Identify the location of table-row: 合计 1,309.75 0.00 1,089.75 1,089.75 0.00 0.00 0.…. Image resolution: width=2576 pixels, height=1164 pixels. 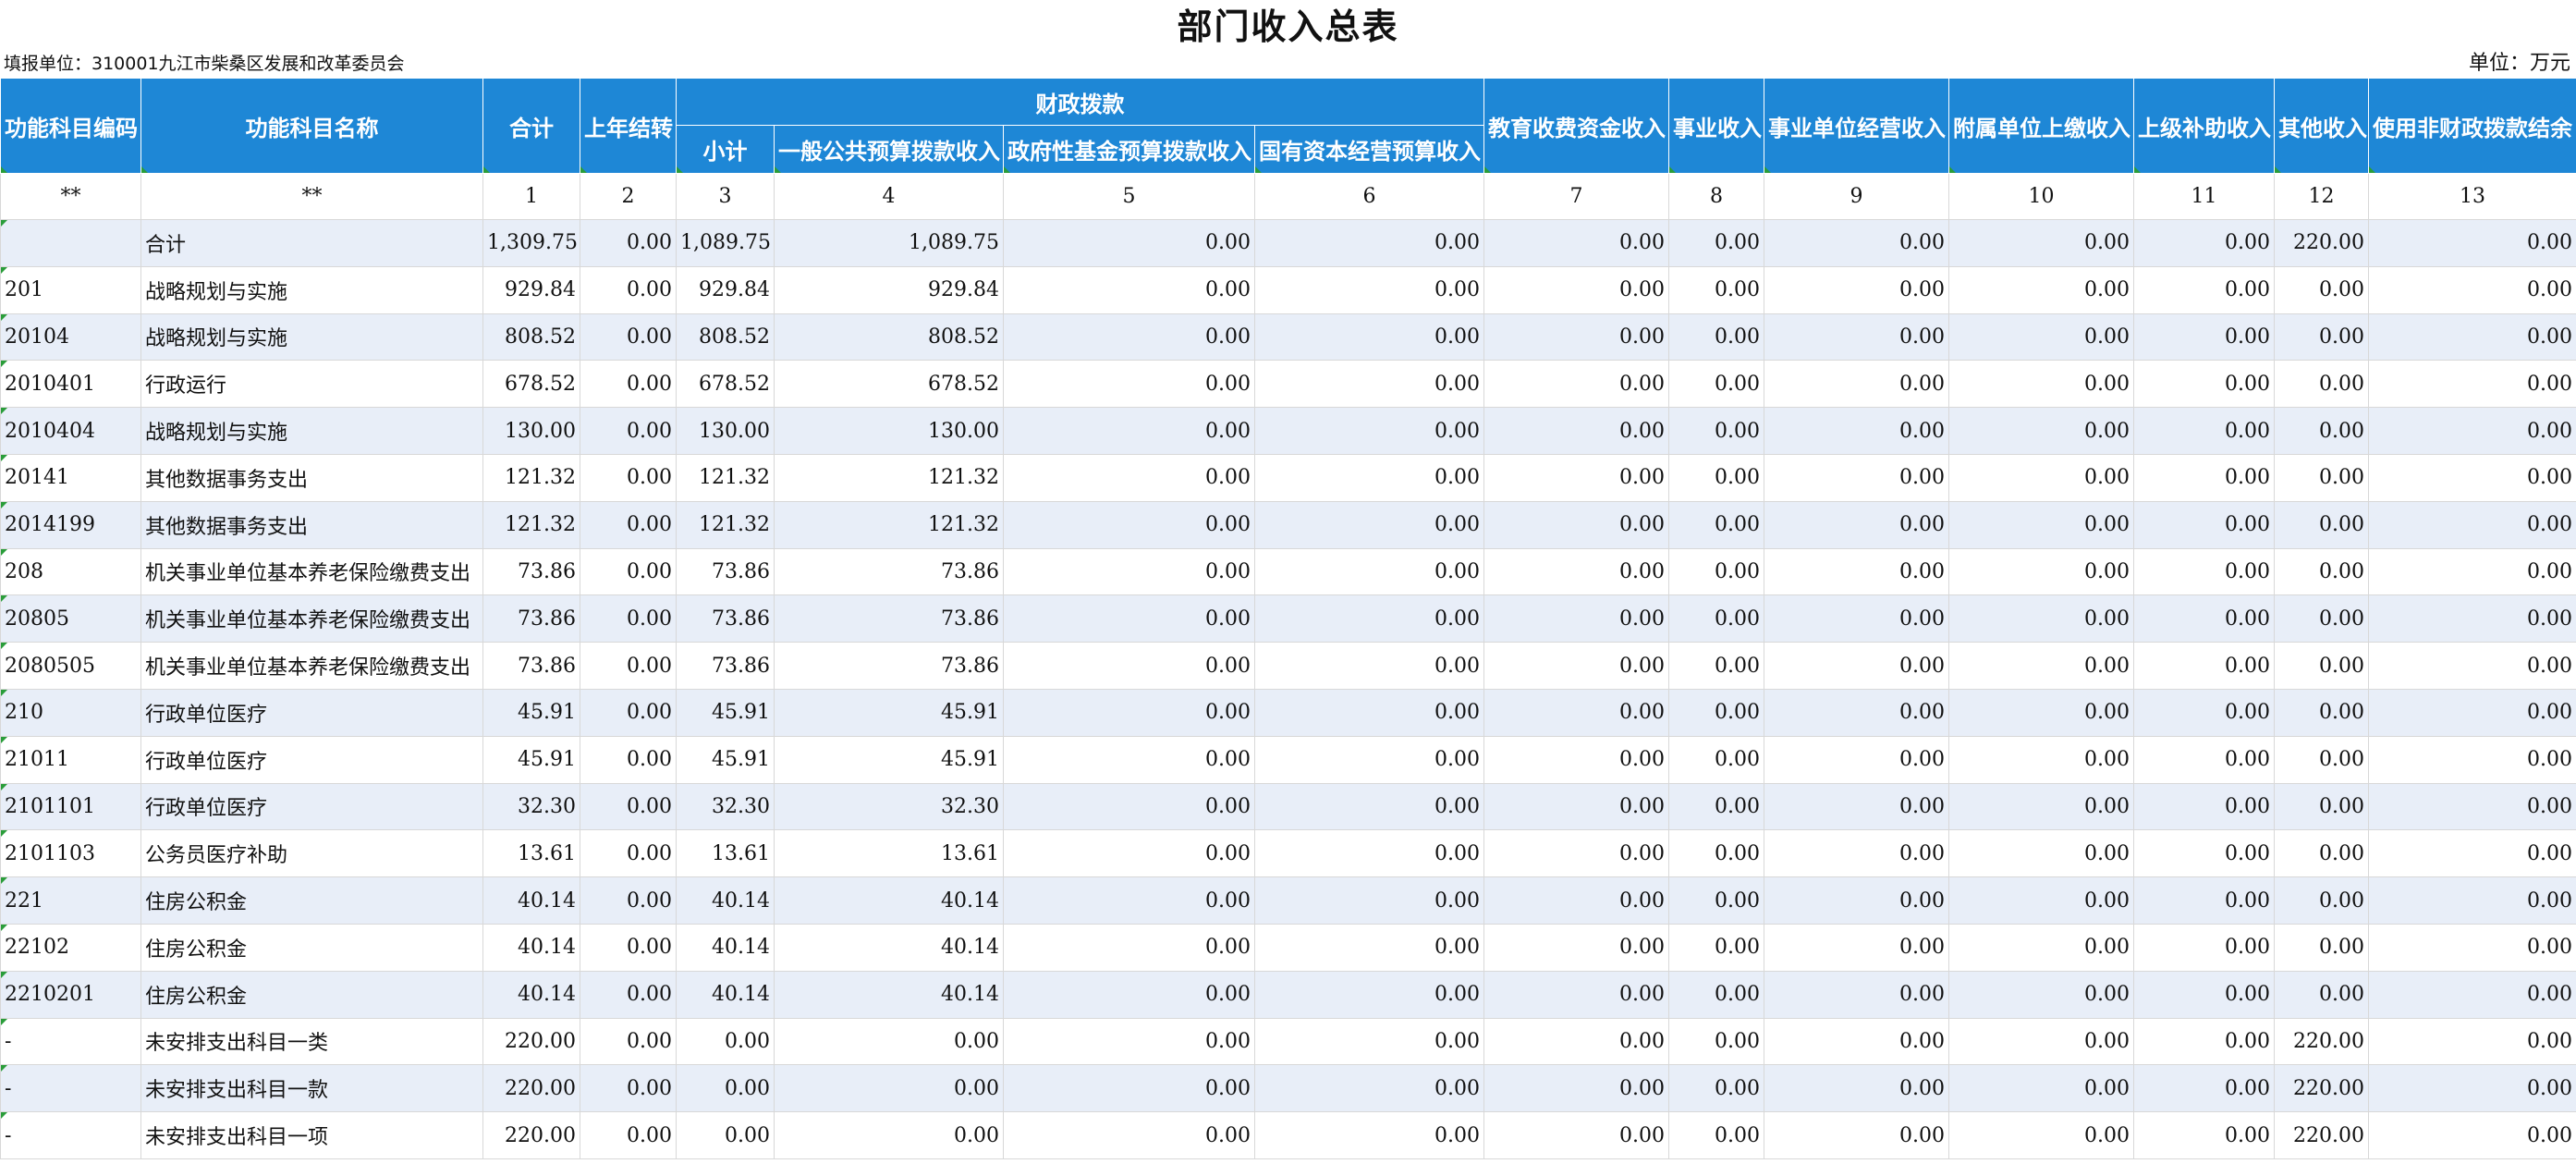
(1288, 243).